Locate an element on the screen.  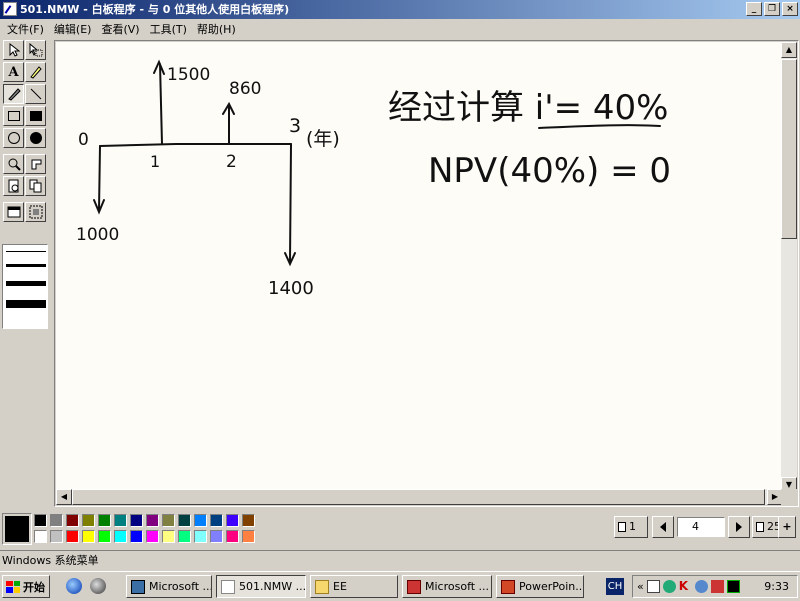
sync-icon is located at coordinates (669, 586).